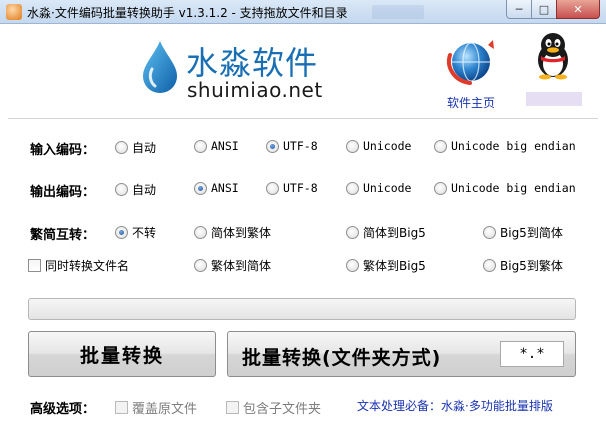  Describe the element at coordinates (302, 309) in the screenshot. I see `progress-bar` at that location.